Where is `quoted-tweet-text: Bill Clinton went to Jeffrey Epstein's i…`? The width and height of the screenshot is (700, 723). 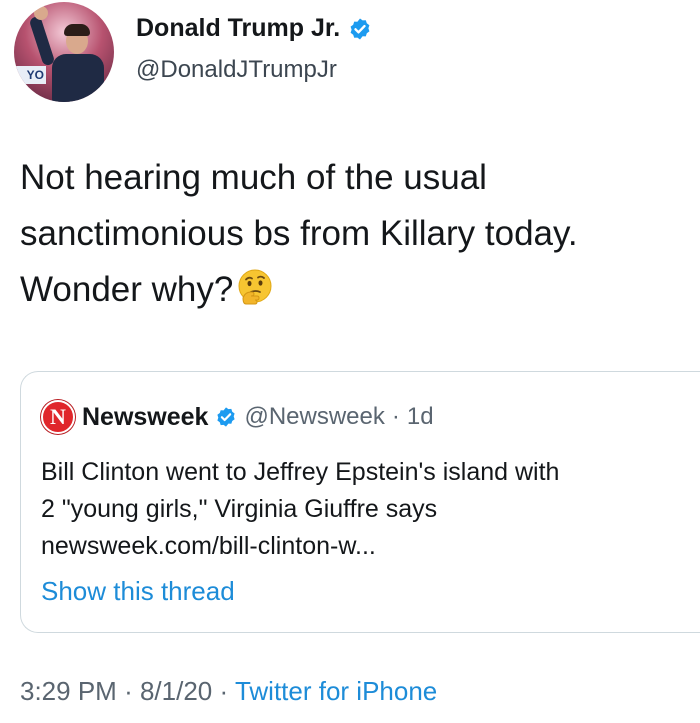 quoted-tweet-text: Bill Clinton went to Jeffrey Epstein's i… is located at coordinates (370, 509).